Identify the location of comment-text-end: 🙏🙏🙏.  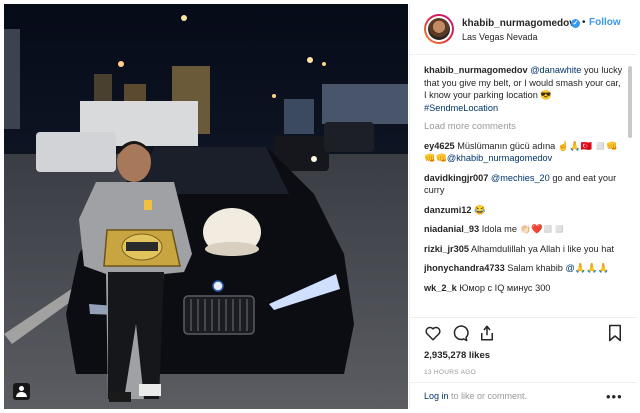
(592, 268).